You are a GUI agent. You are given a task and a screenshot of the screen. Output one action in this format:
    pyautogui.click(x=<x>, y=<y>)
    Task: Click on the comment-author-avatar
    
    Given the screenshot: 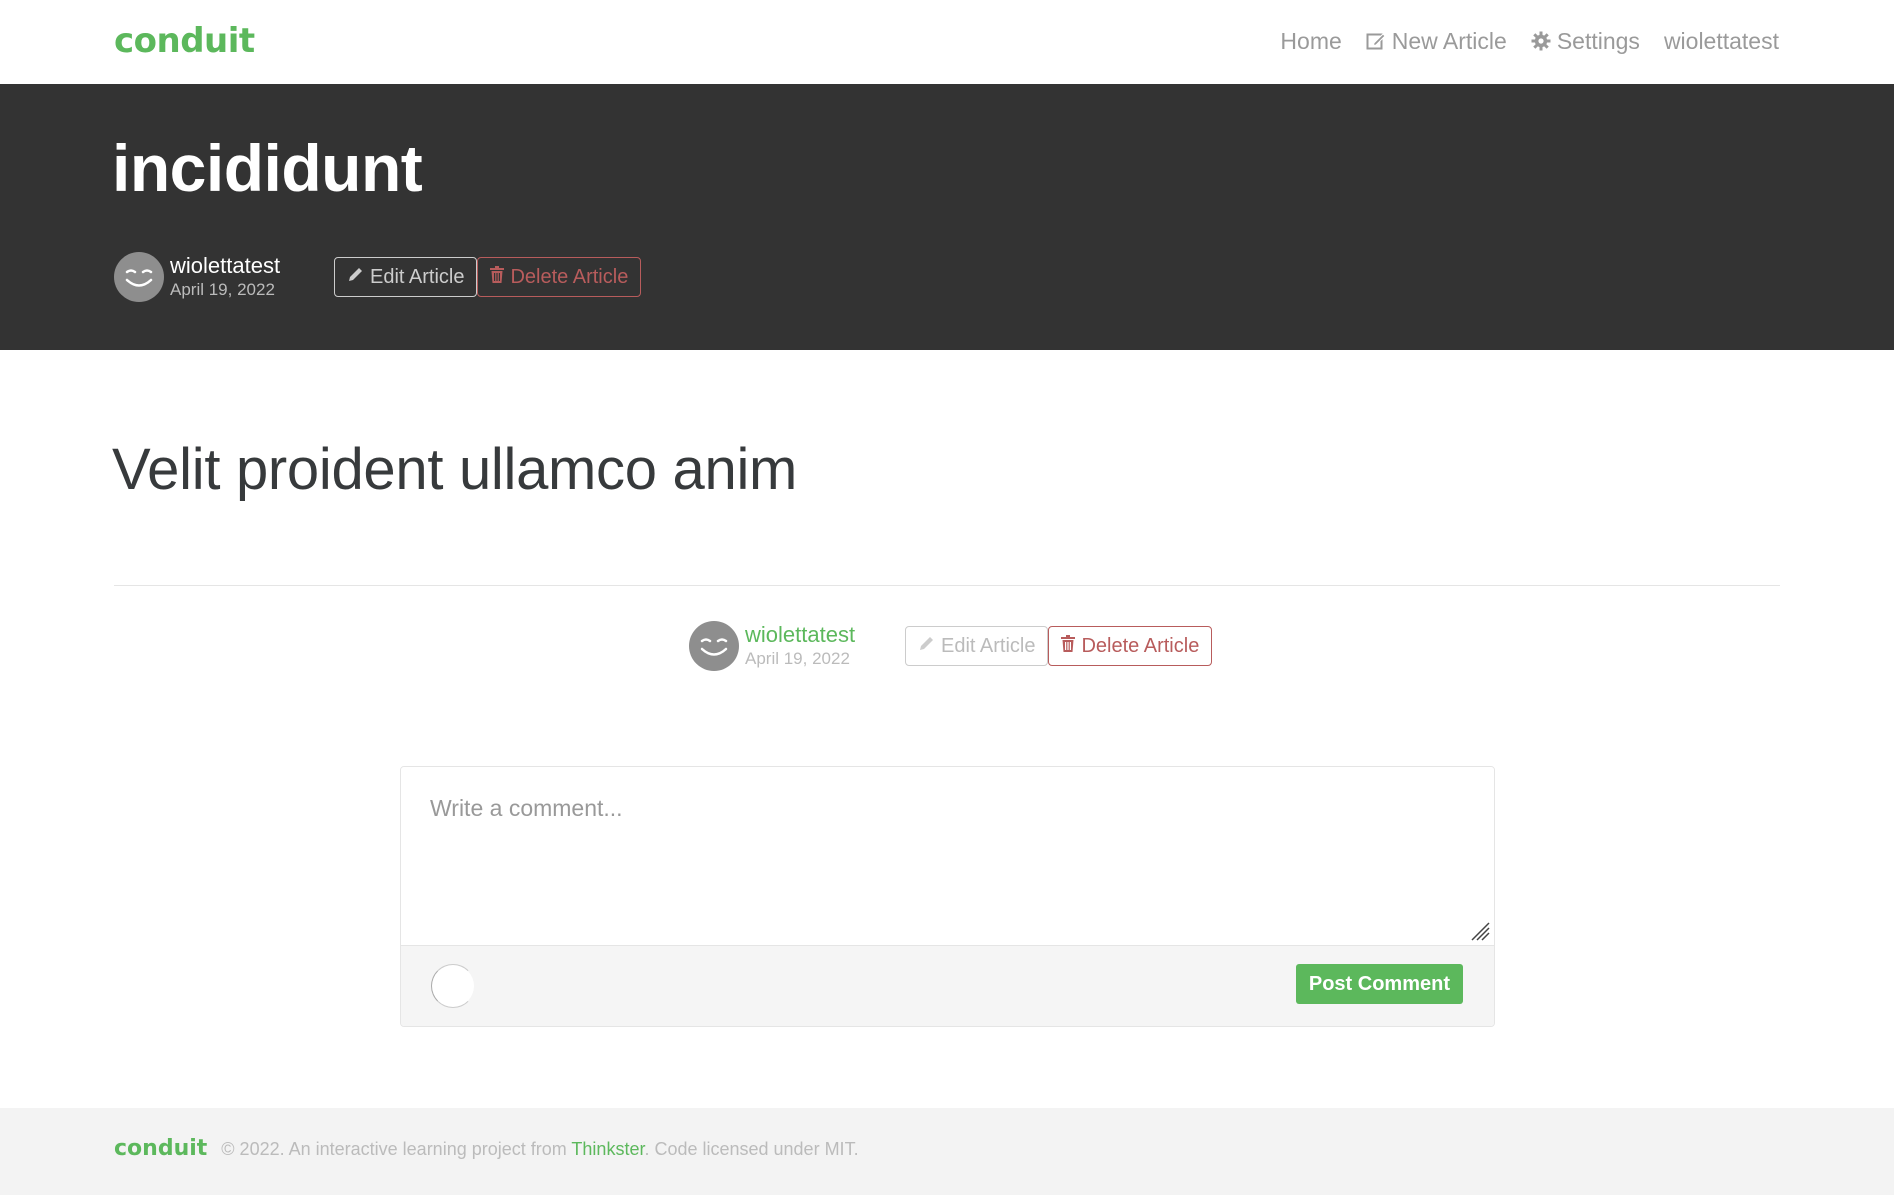 What is the action you would take?
    pyautogui.click(x=453, y=986)
    